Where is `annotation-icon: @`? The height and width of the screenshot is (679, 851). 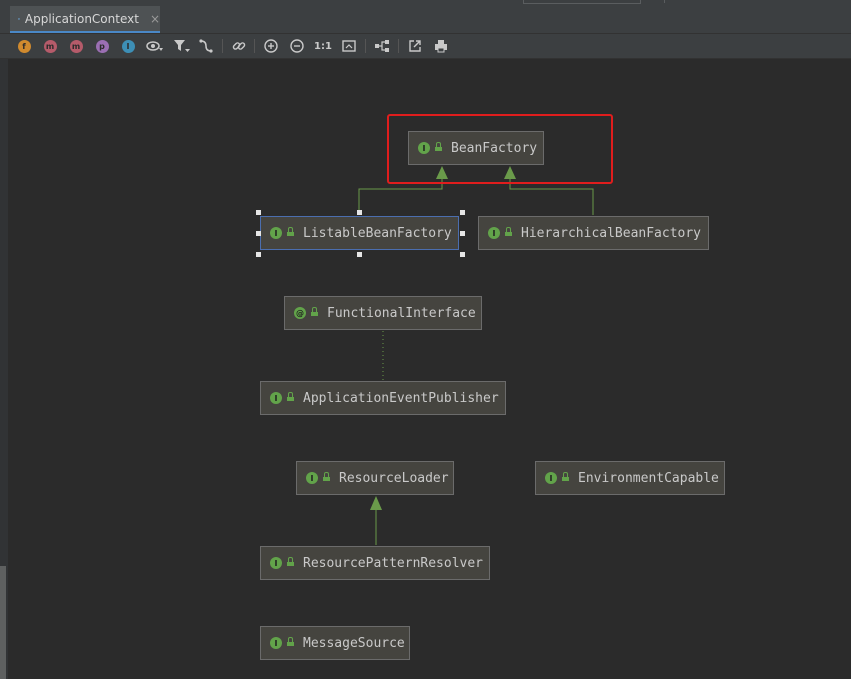
annotation-icon: @ is located at coordinates (300, 313).